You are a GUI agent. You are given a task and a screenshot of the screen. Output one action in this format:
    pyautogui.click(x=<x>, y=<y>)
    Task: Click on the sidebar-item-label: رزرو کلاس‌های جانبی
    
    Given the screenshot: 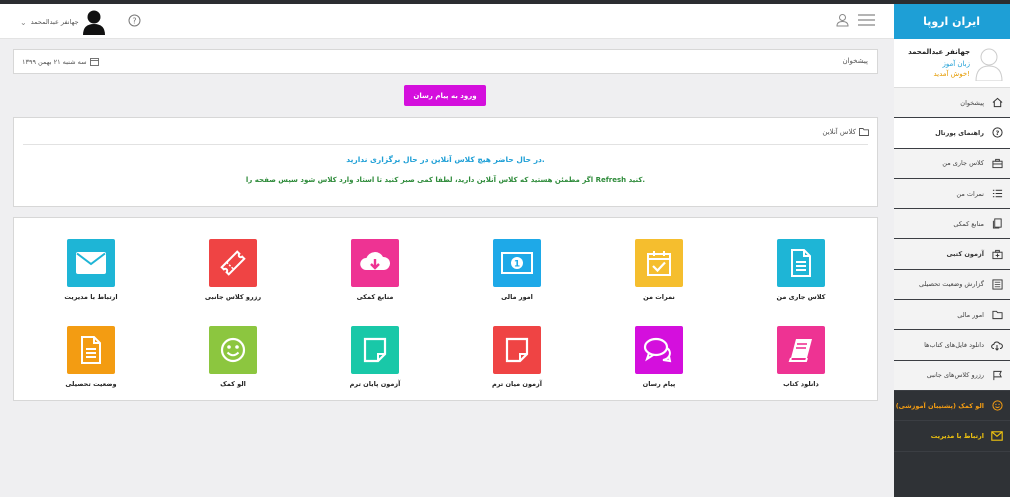 What is the action you would take?
    pyautogui.click(x=955, y=375)
    